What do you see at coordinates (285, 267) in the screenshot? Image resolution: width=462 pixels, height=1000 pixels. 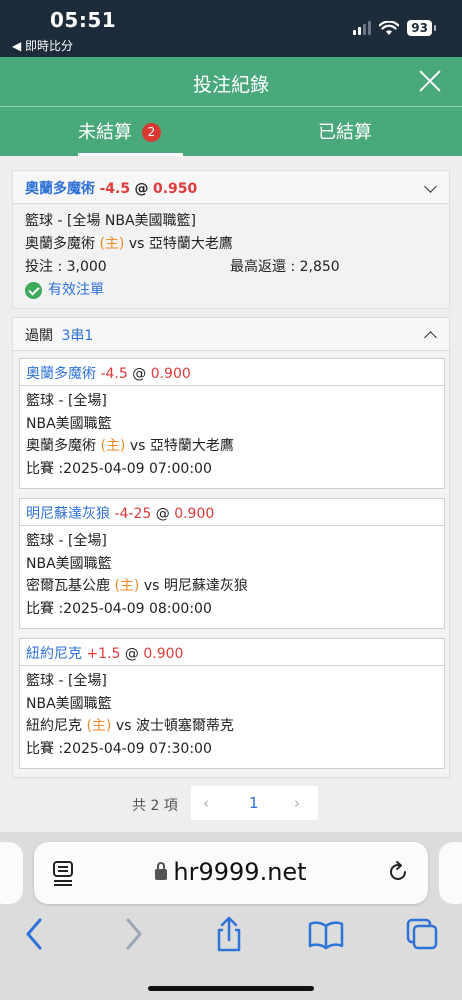 I see `max-return: 最高返還 : 2,850` at bounding box center [285, 267].